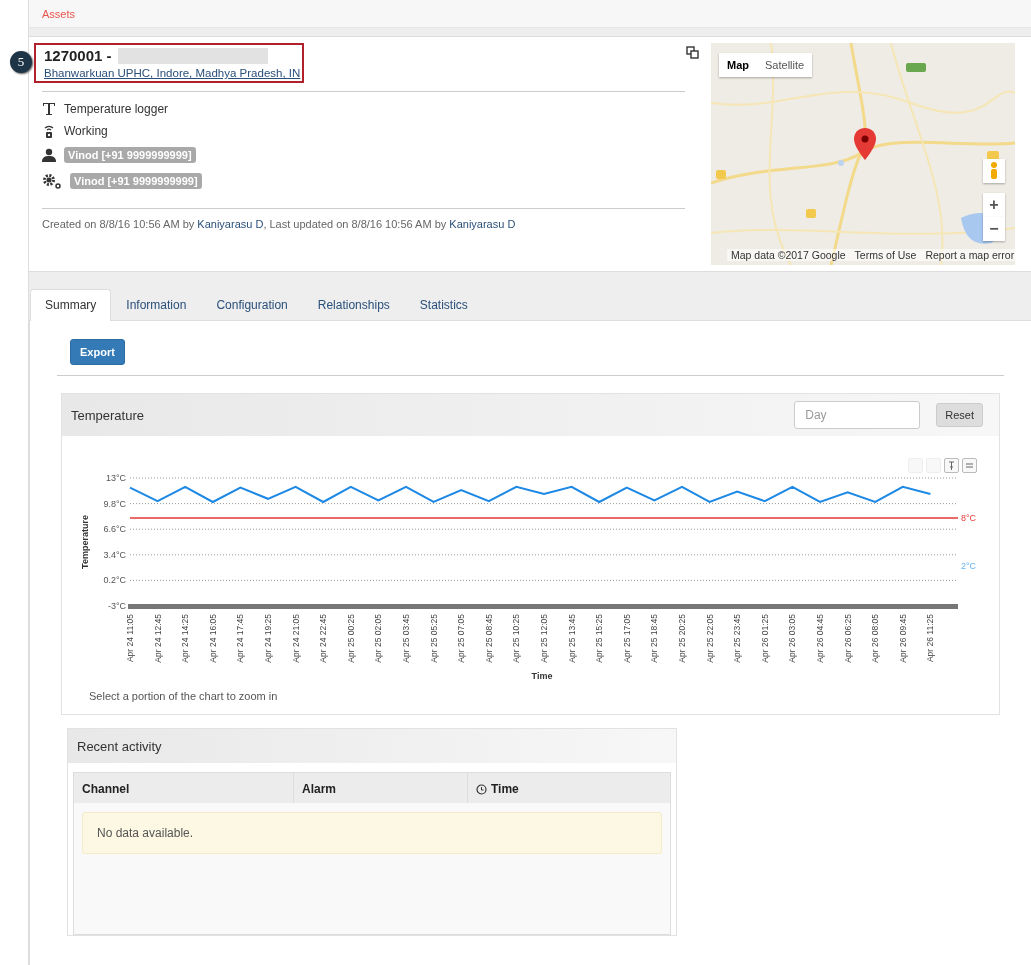 The height and width of the screenshot is (965, 1031). What do you see at coordinates (406, 638) in the screenshot?
I see `x-tick-label: Apr 25 03:45` at bounding box center [406, 638].